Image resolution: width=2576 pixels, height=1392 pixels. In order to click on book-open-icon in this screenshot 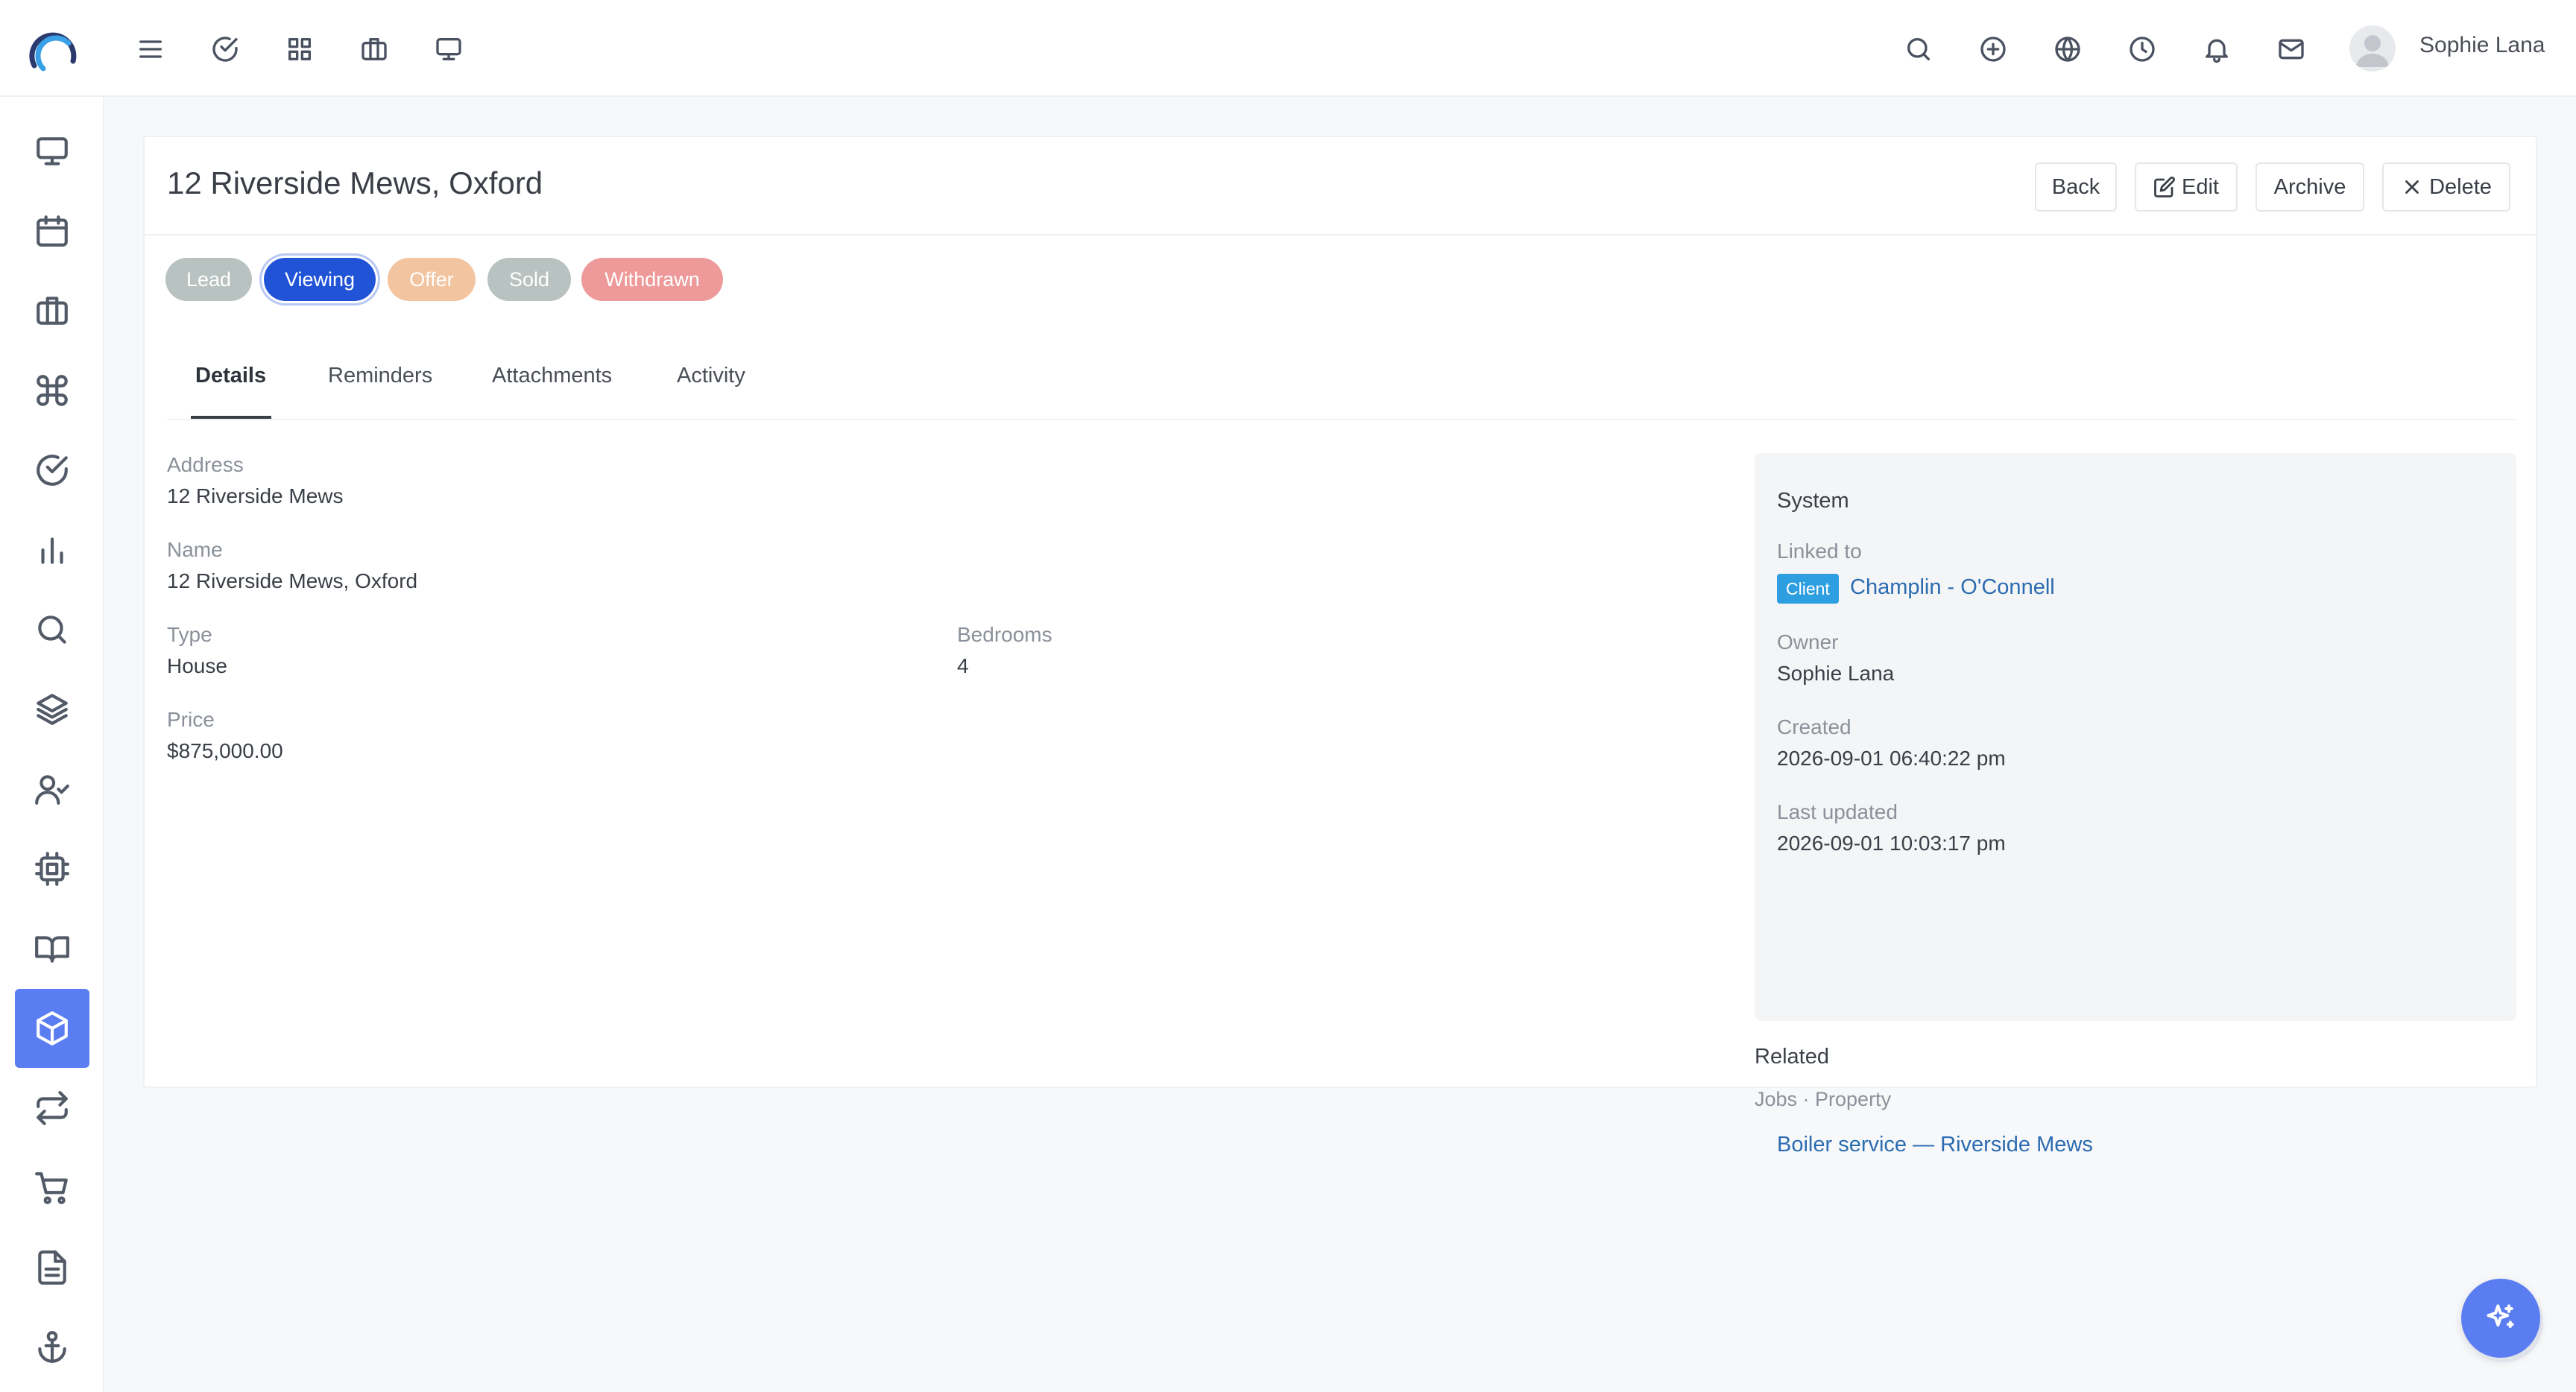, I will do `click(52, 949)`.